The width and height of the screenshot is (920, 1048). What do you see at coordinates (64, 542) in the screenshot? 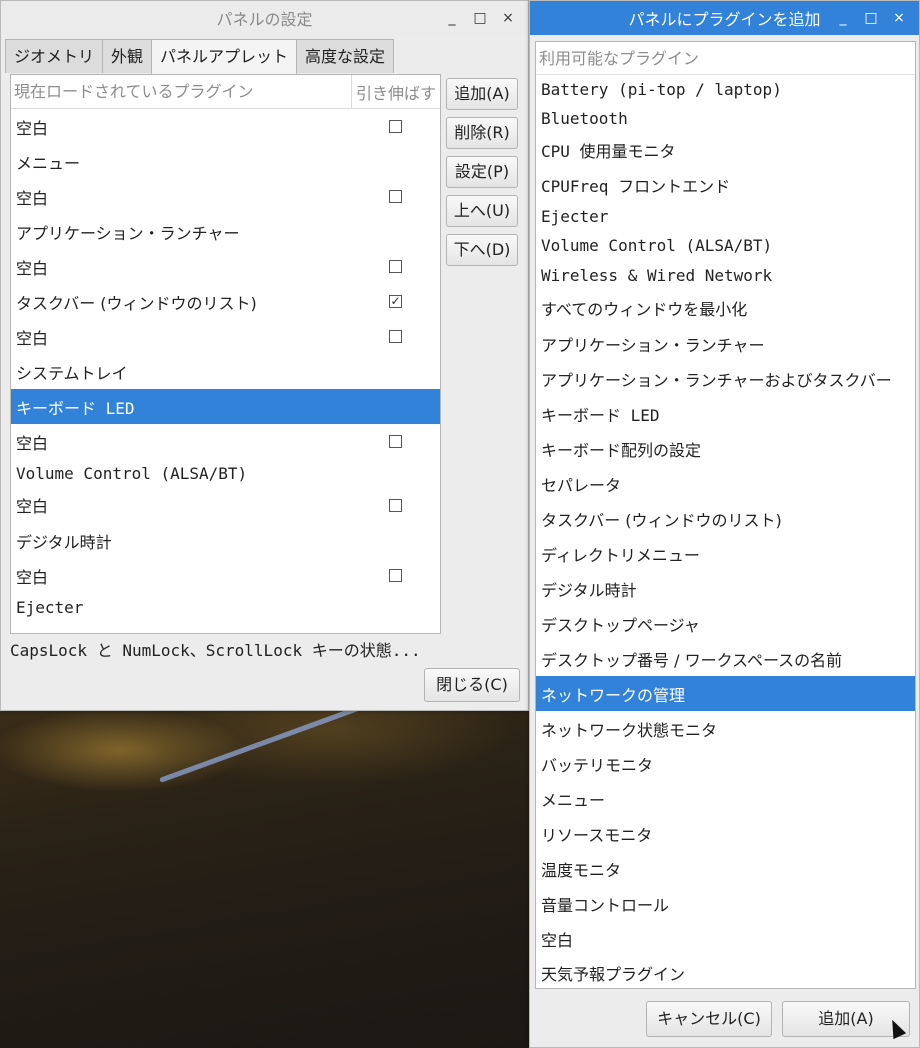
I see `plugin-name: デジタル時計` at bounding box center [64, 542].